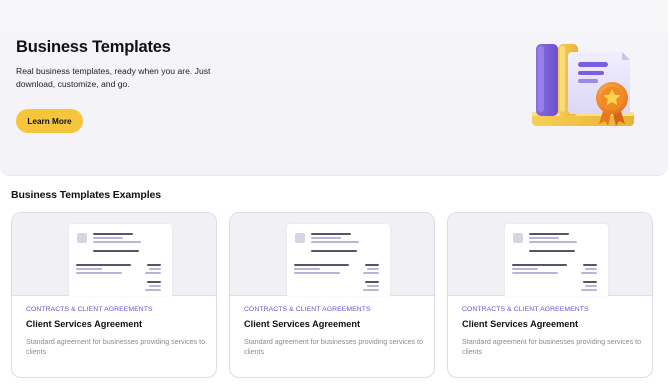 Image resolution: width=670 pixels, height=390 pixels. Describe the element at coordinates (93, 47) in the screenshot. I see `hero-title: Business Templates` at that location.